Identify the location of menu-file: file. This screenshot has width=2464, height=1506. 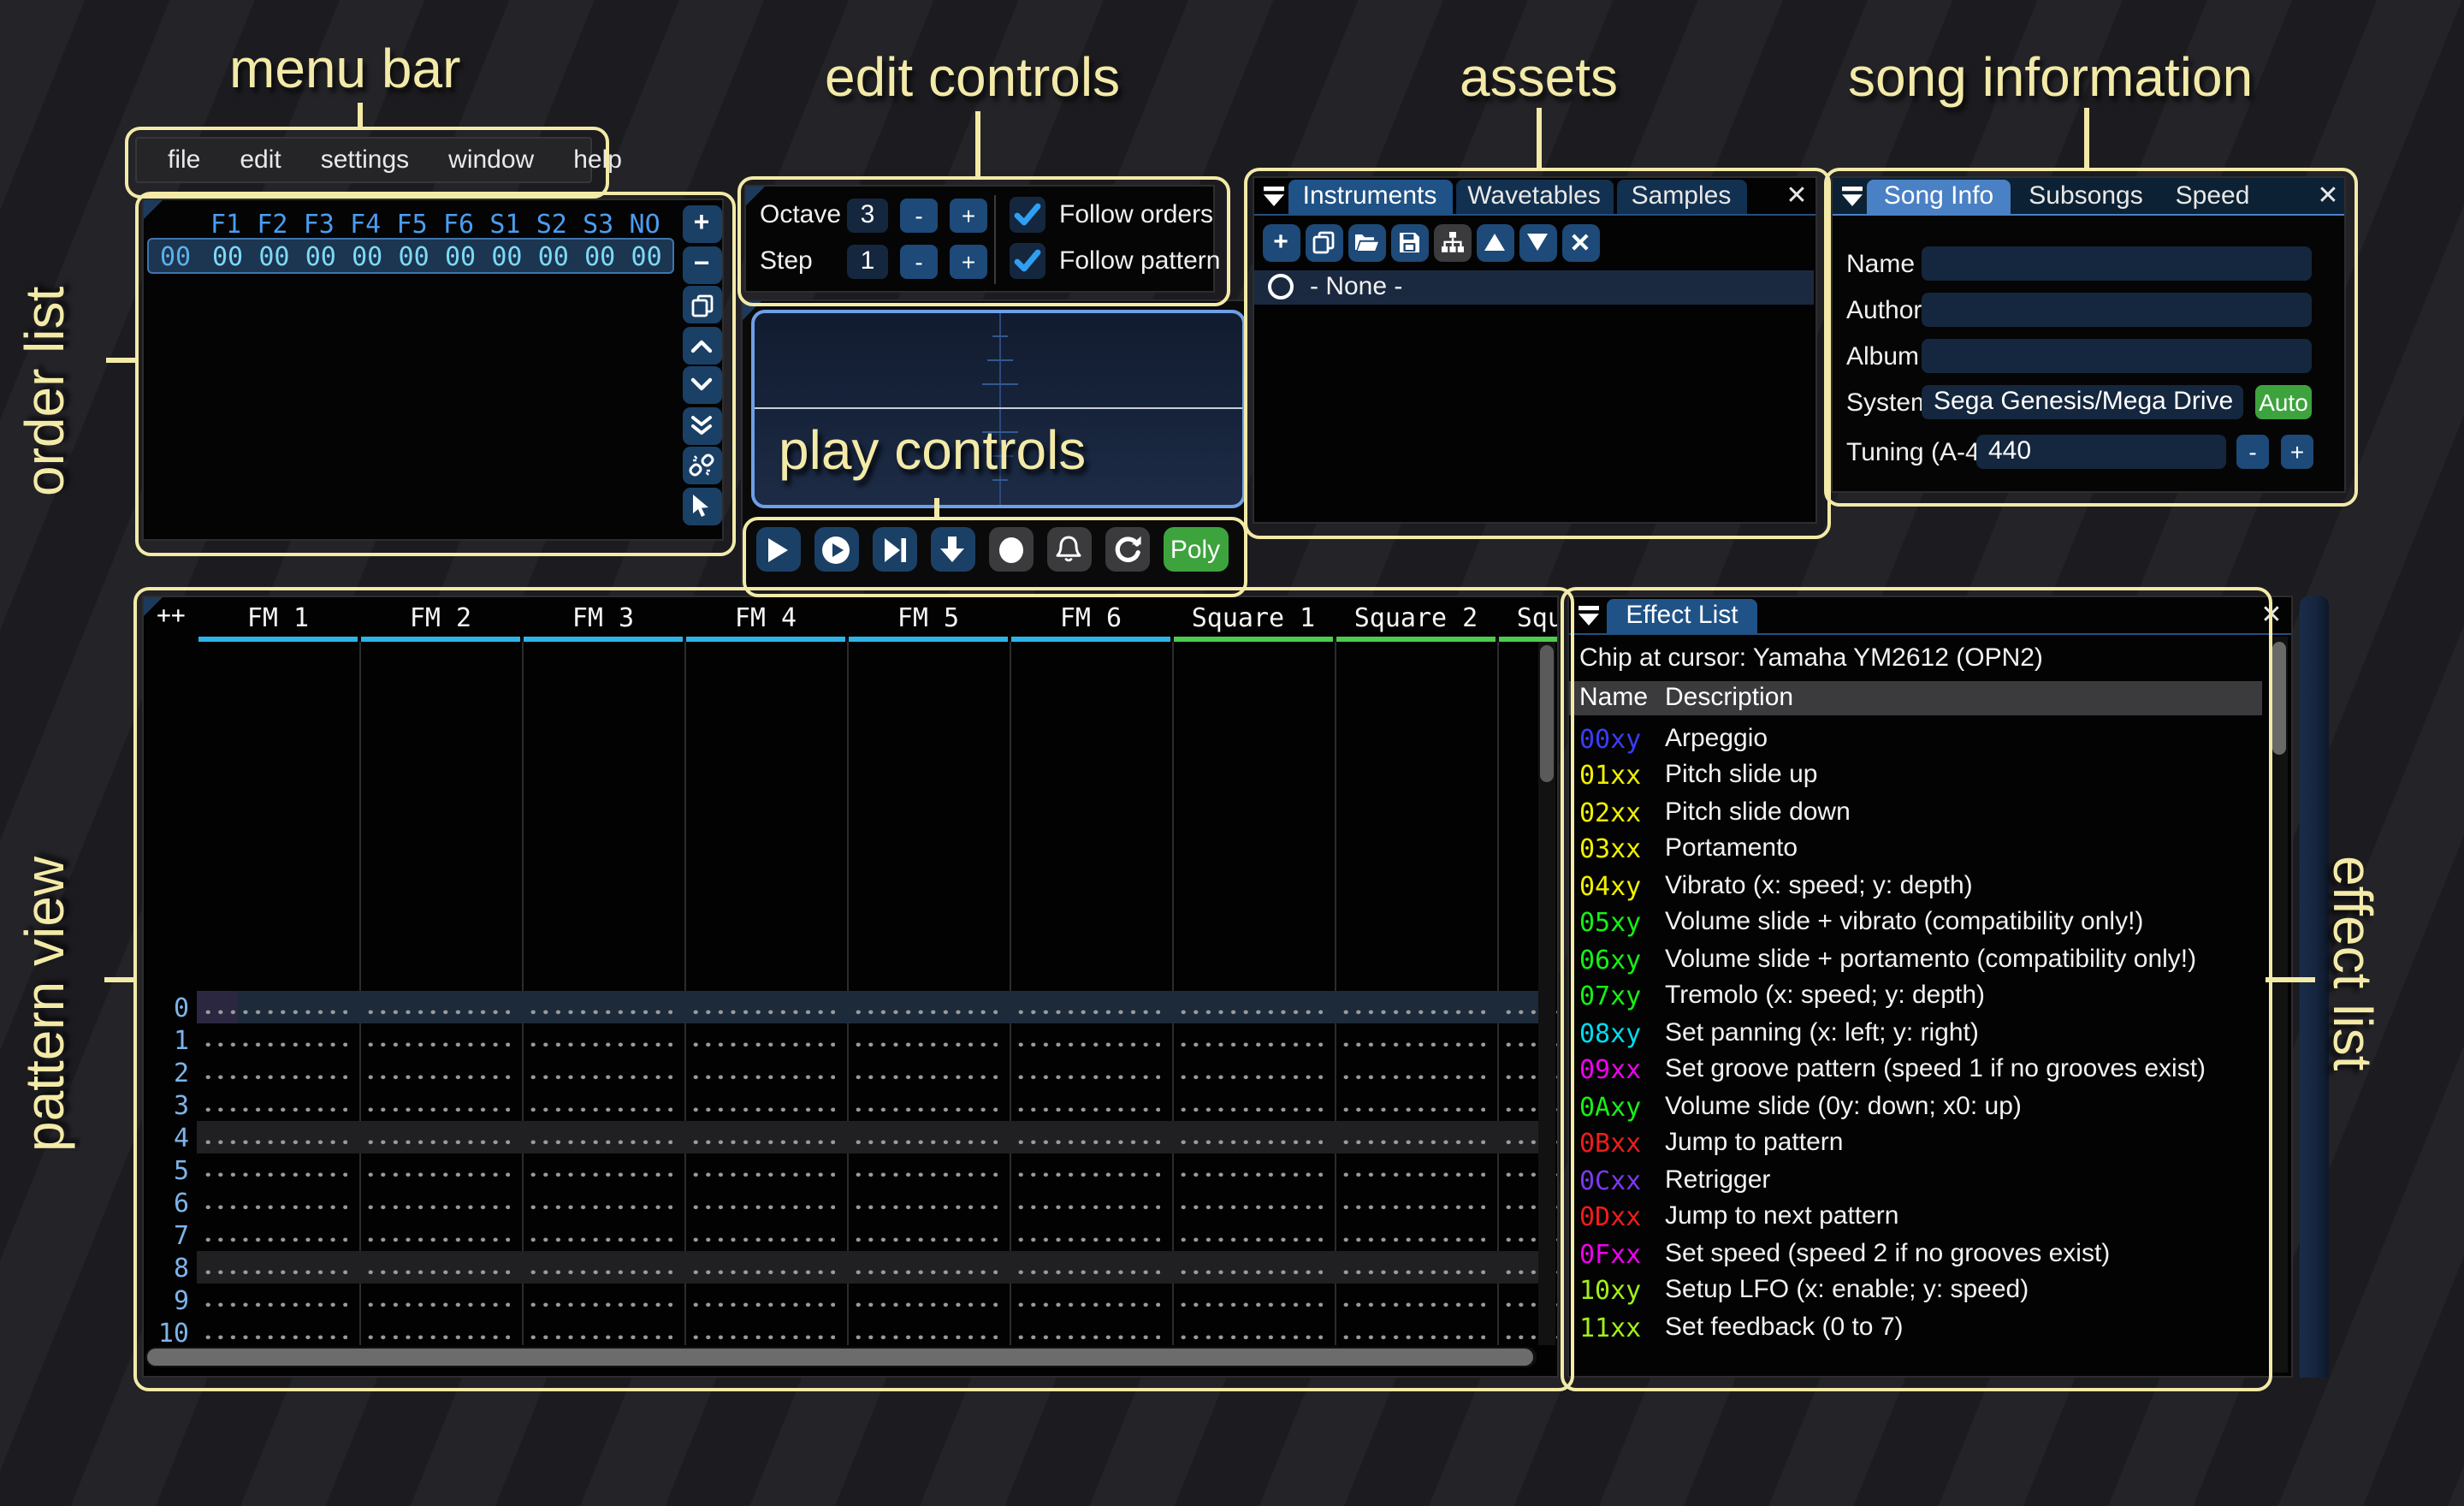
(184, 160).